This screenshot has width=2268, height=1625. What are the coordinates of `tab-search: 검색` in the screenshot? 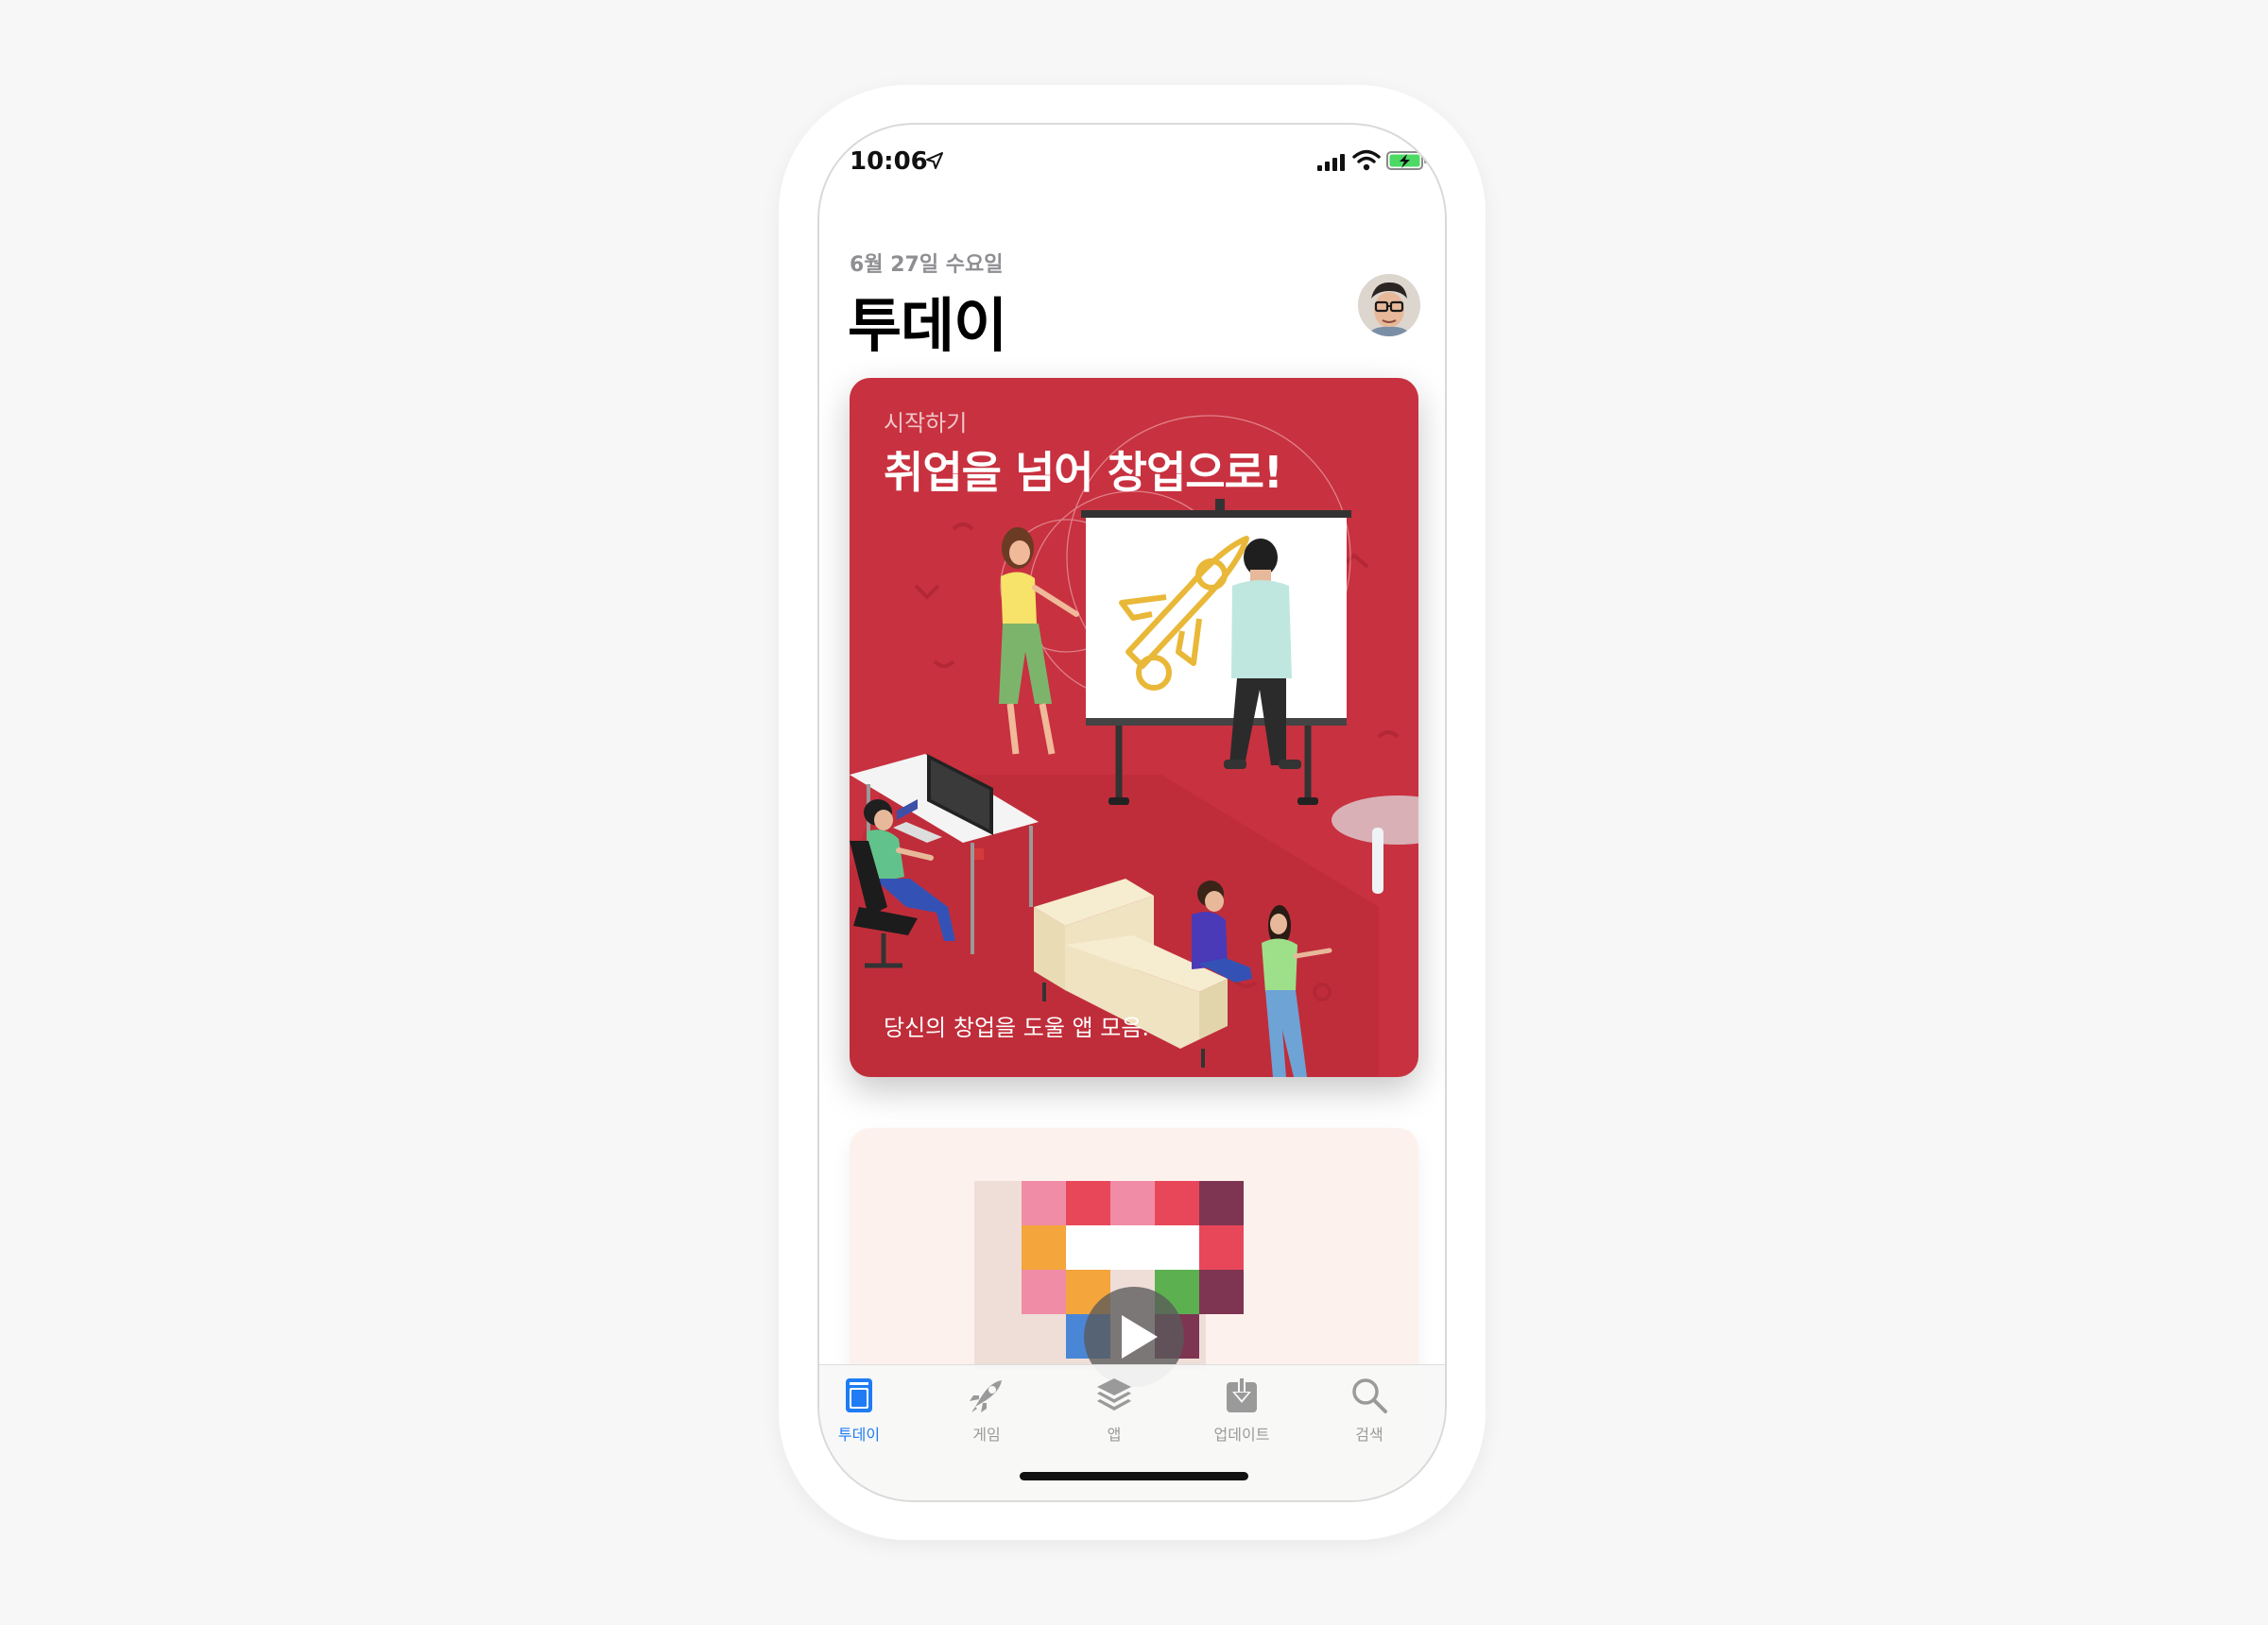 It's located at (1369, 1410).